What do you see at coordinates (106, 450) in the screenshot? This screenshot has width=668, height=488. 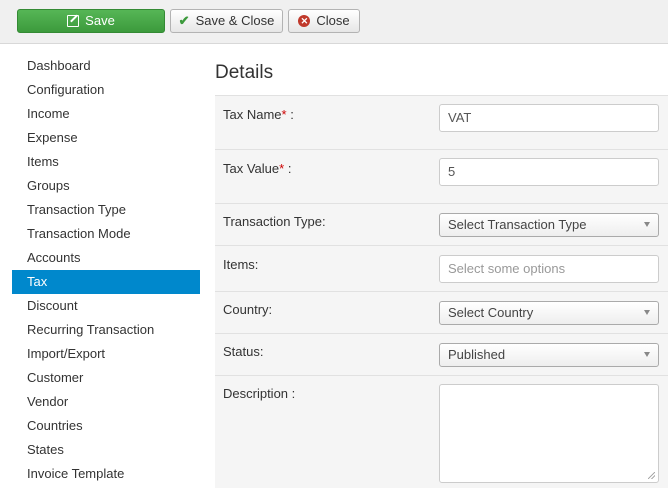 I see `sidebar-item-states: States` at bounding box center [106, 450].